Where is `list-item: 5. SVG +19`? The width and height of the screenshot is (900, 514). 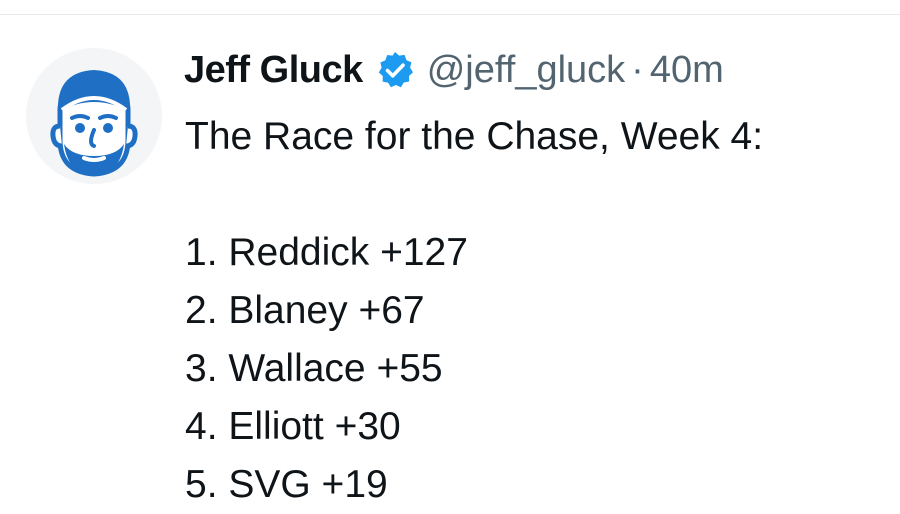 list-item: 5. SVG +19 is located at coordinates (286, 484).